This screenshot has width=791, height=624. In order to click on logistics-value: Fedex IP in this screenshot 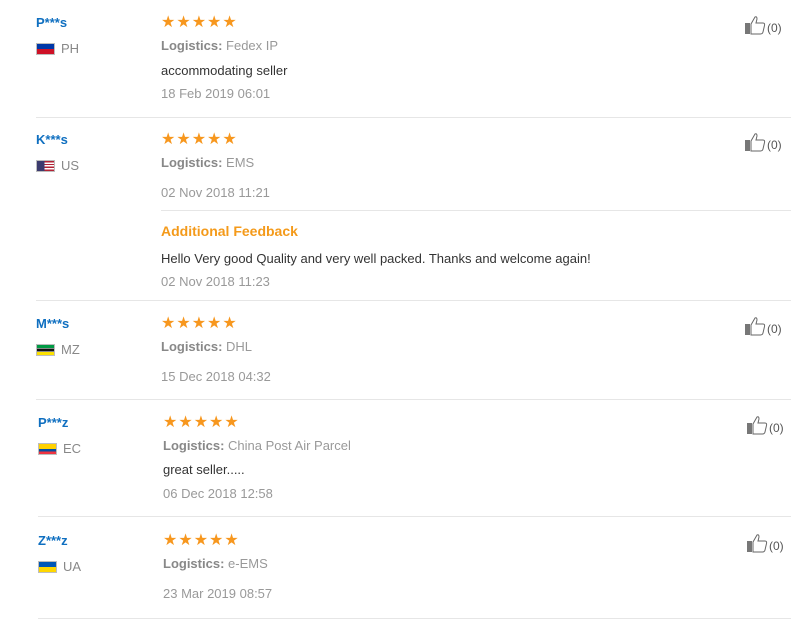, I will do `click(252, 45)`.